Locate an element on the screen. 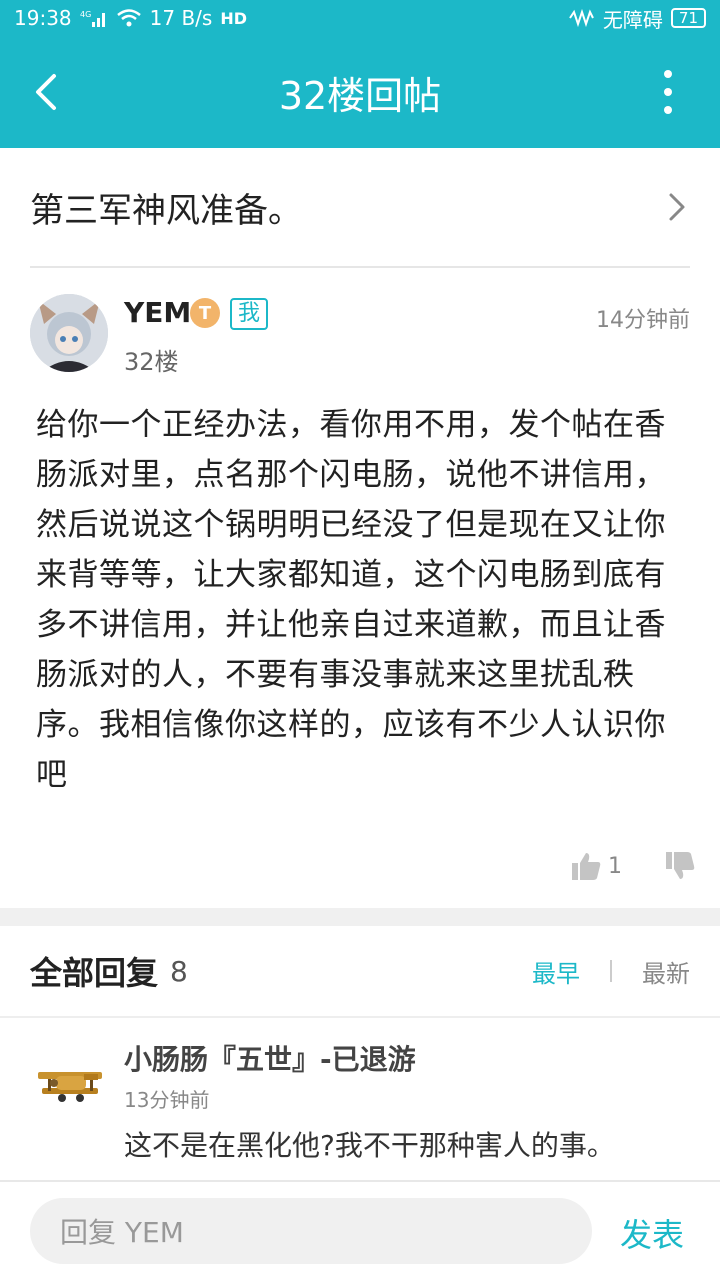  dislike-button is located at coordinates (680, 866).